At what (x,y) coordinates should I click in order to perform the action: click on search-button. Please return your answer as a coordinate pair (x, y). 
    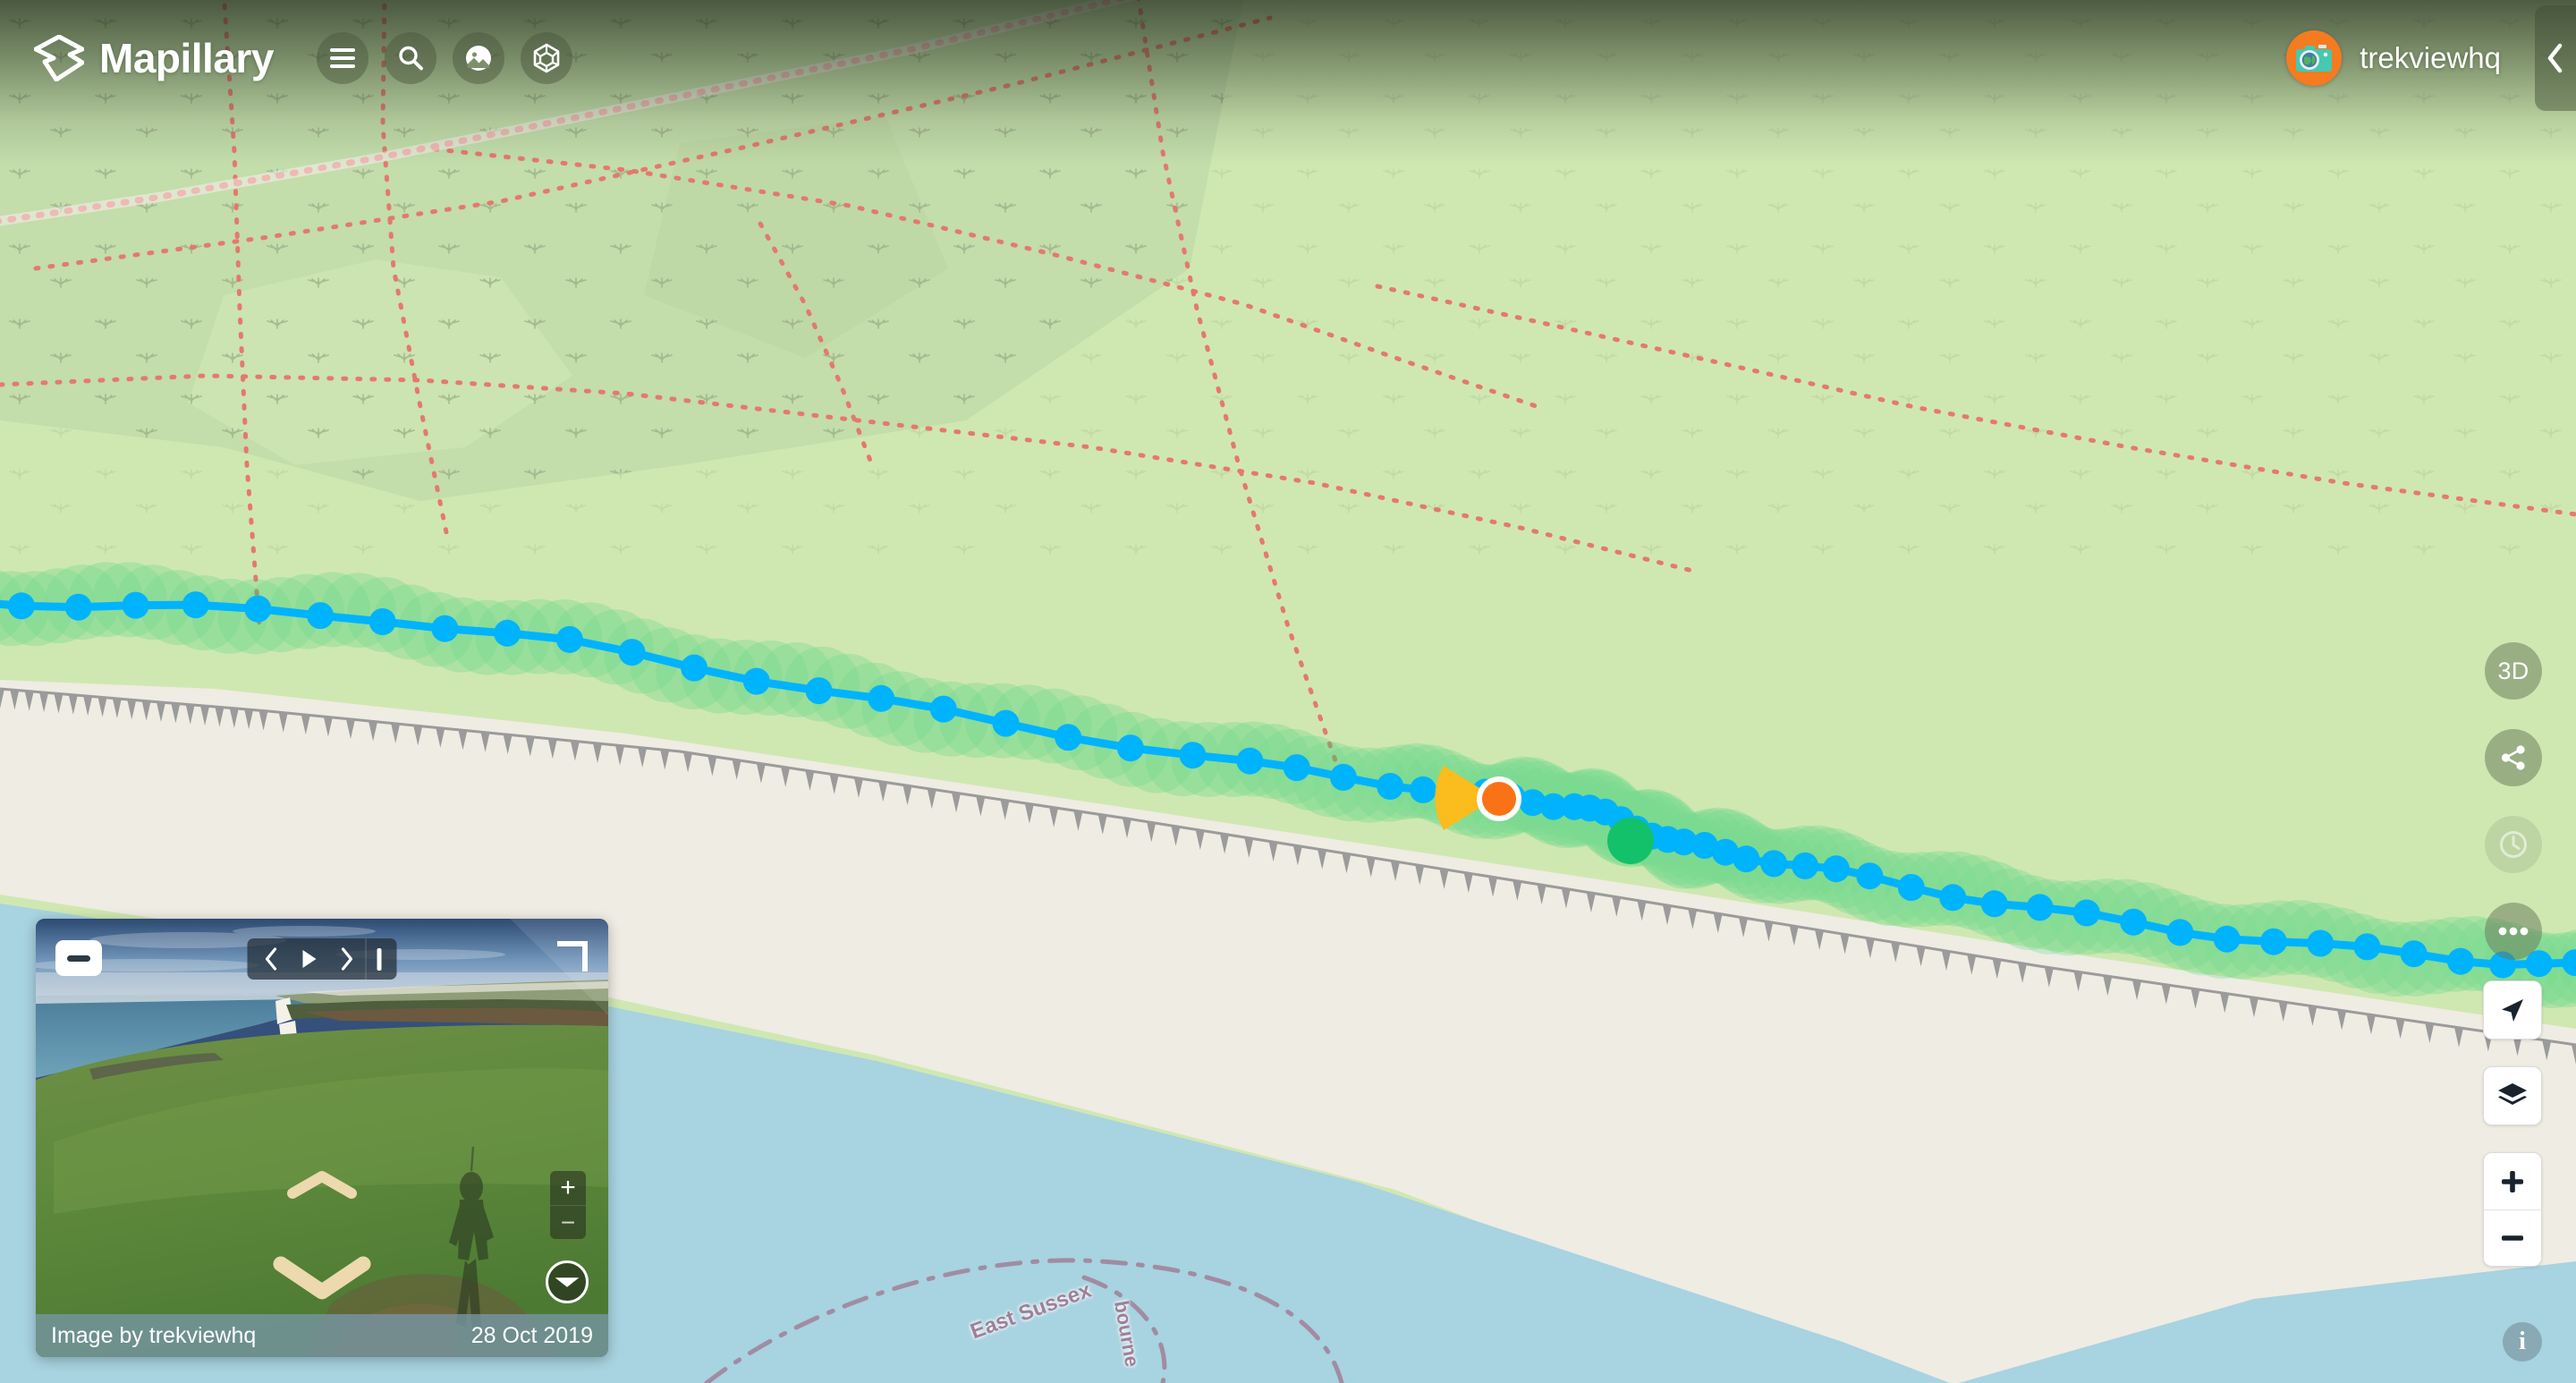
    Looking at the image, I should click on (410, 58).